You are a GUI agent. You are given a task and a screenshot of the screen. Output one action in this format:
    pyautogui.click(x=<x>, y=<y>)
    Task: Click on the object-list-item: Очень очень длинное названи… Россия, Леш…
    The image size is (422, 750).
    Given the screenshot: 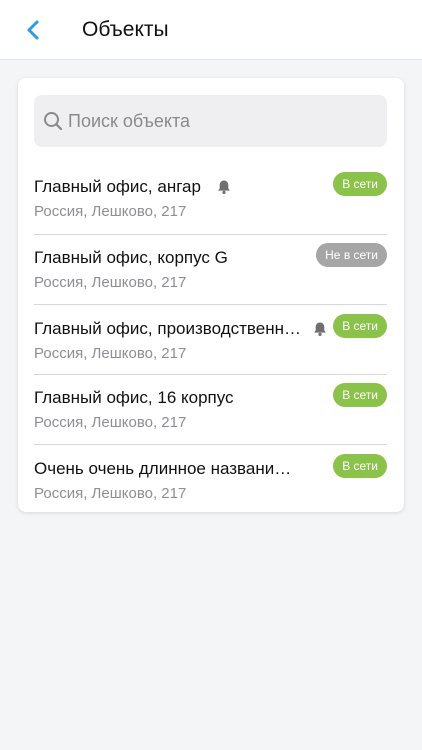 What is the action you would take?
    pyautogui.click(x=210, y=491)
    